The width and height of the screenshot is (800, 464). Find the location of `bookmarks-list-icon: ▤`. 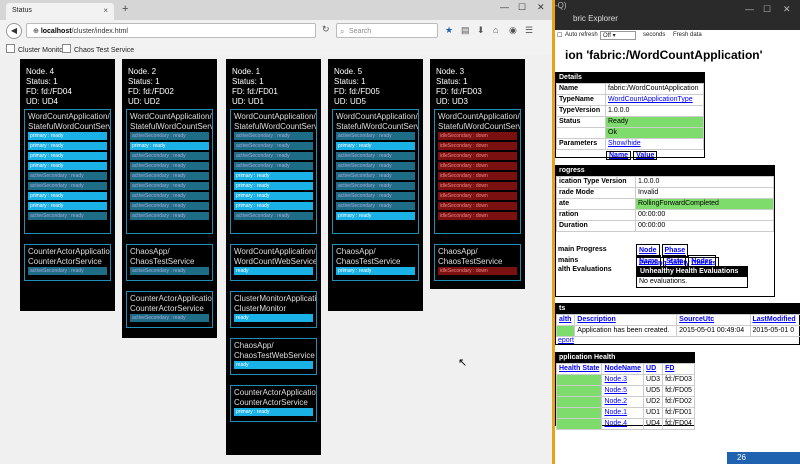

bookmarks-list-icon: ▤ is located at coordinates (465, 30).